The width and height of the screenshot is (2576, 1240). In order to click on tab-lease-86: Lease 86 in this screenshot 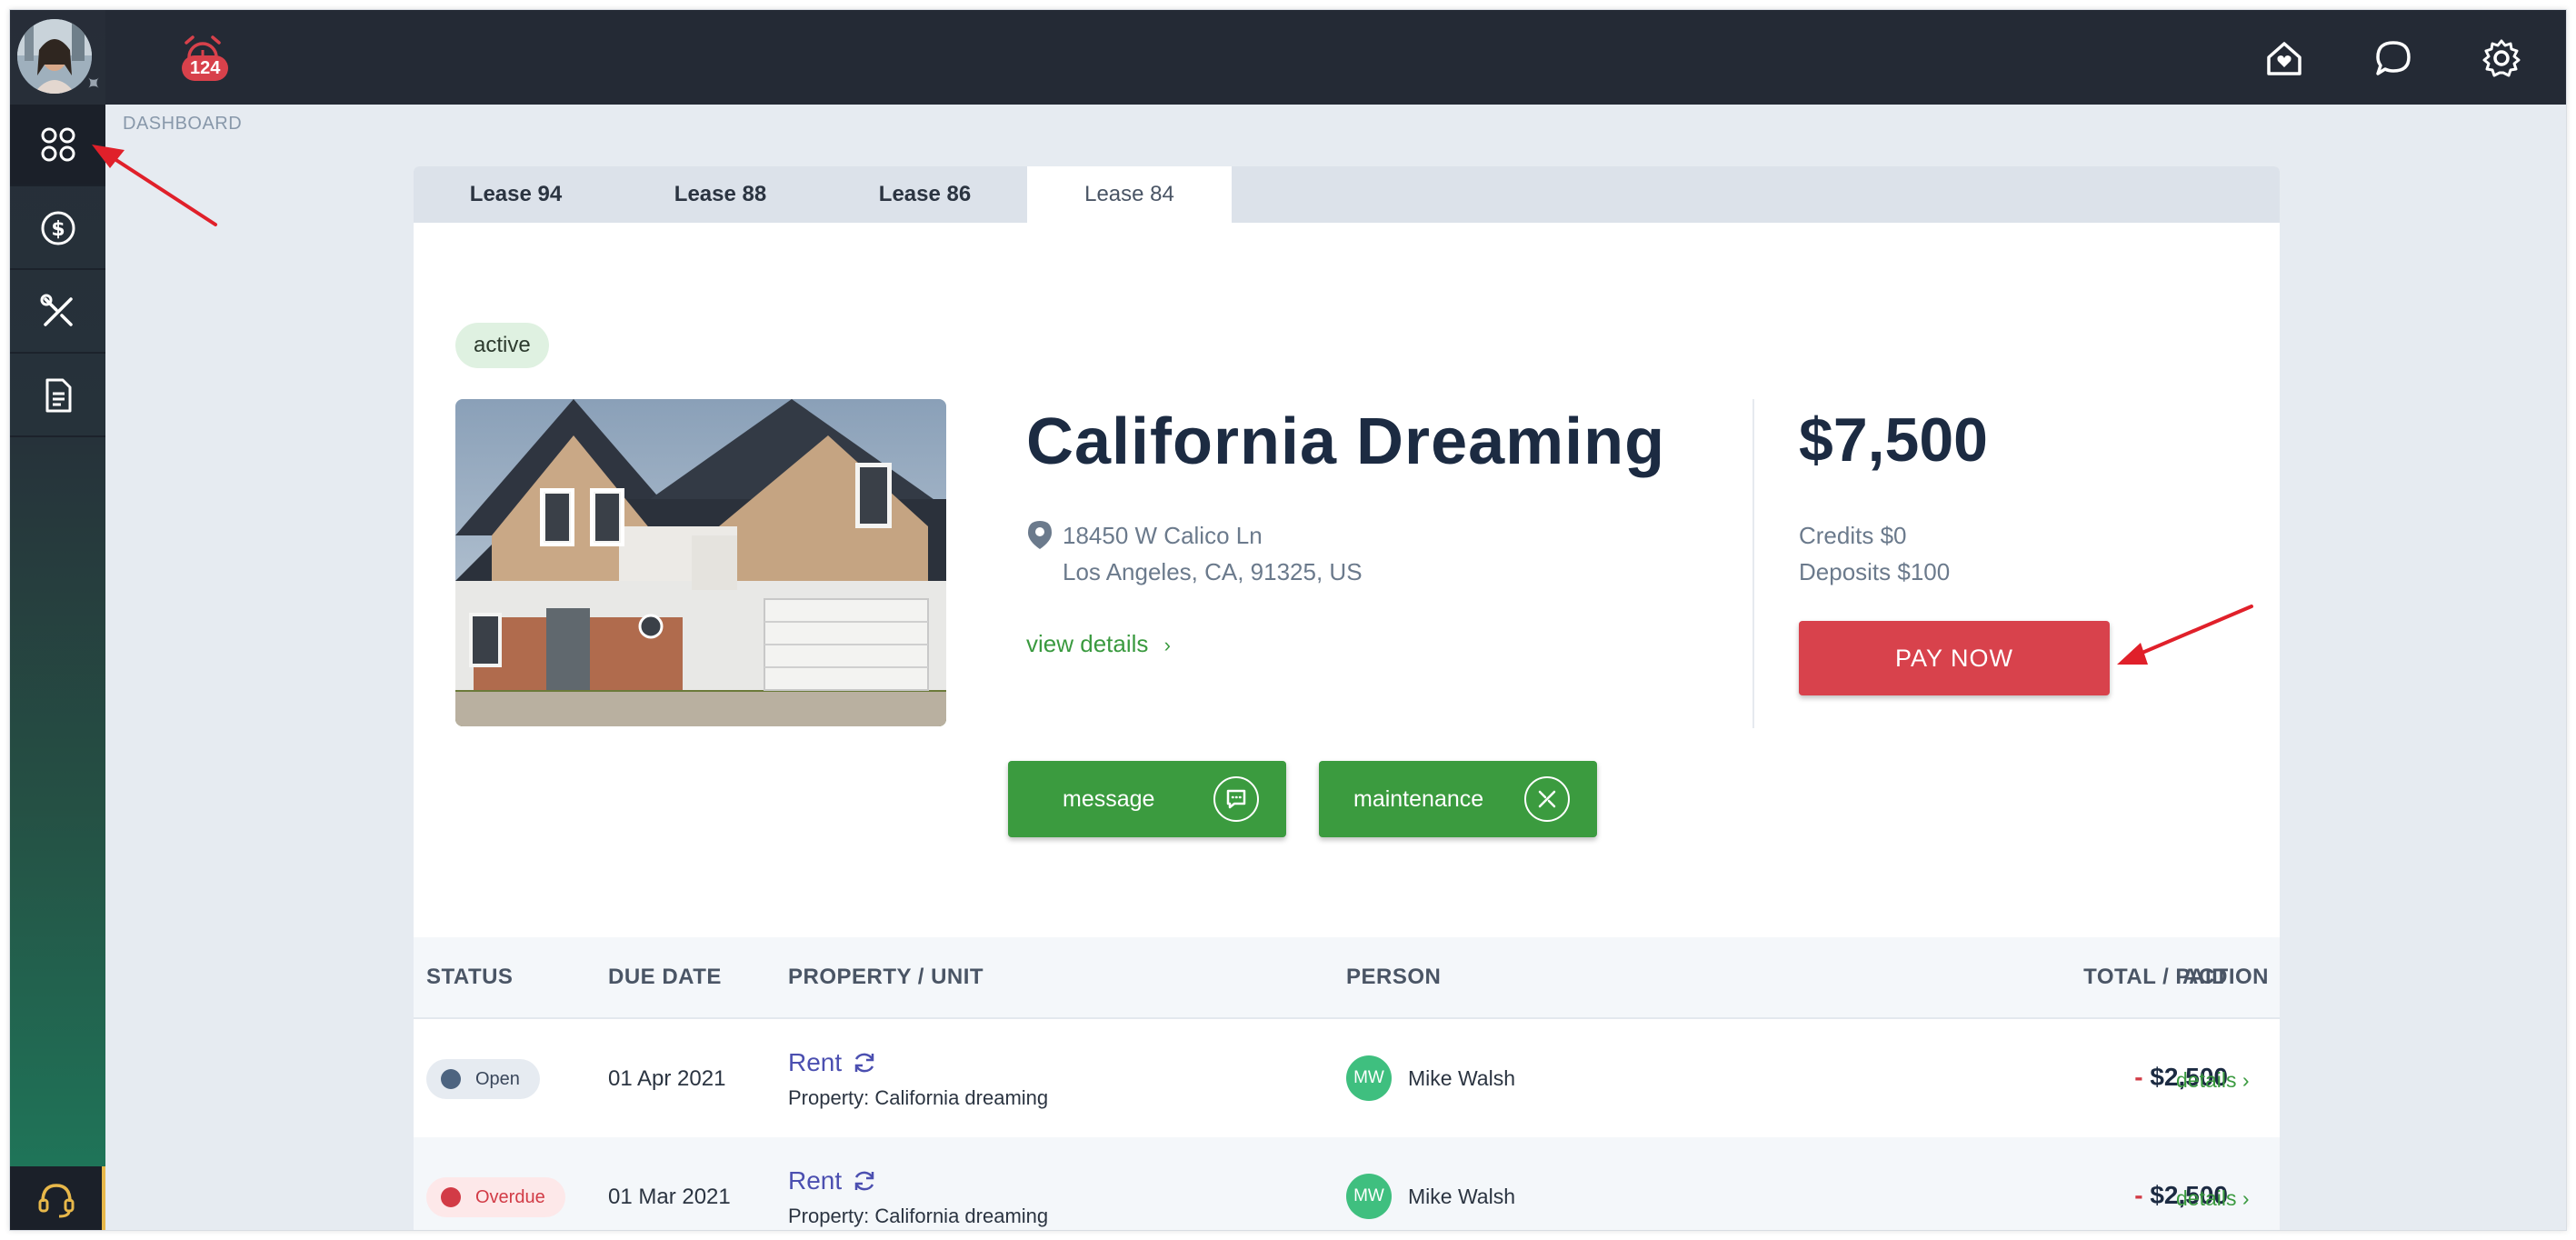, I will do `click(925, 194)`.